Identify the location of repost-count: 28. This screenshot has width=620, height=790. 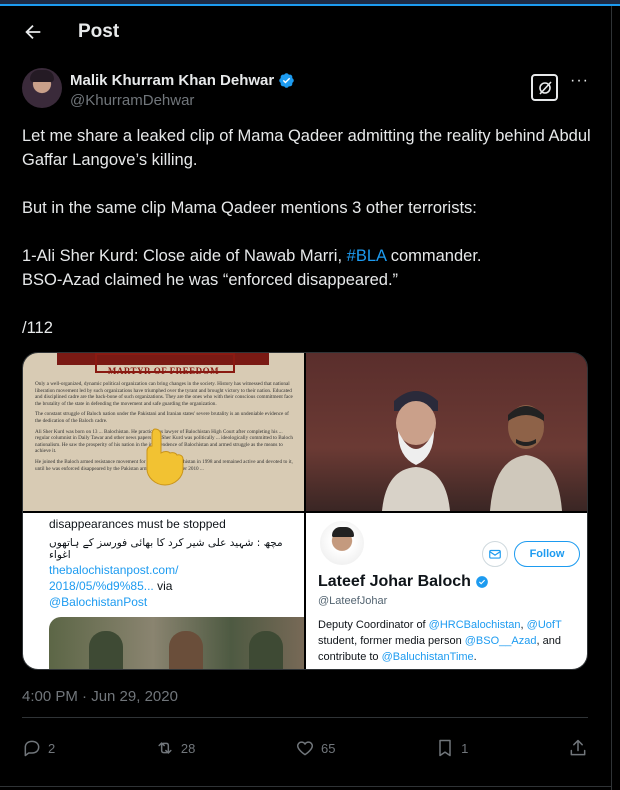
(188, 748).